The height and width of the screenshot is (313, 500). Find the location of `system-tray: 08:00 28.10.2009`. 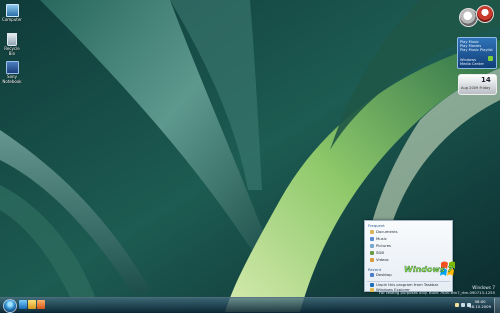

system-tray: 08:00 28.10.2009 is located at coordinates (467, 305).